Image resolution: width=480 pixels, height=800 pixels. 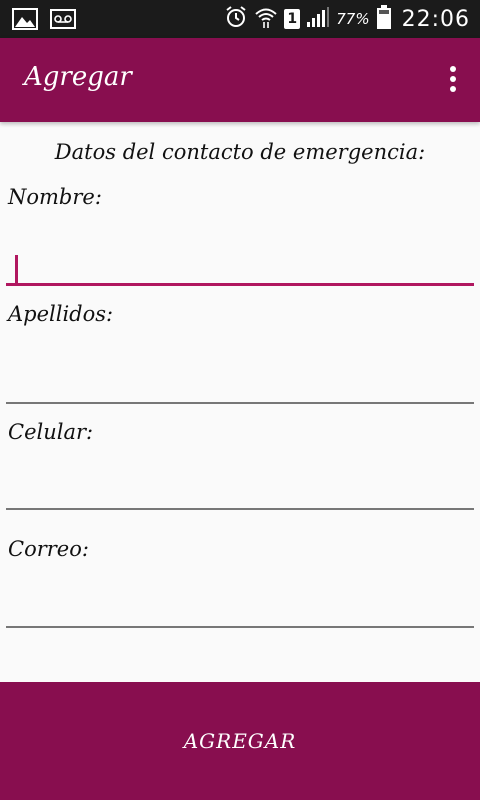 What do you see at coordinates (16, 269) in the screenshot?
I see `text-cursor` at bounding box center [16, 269].